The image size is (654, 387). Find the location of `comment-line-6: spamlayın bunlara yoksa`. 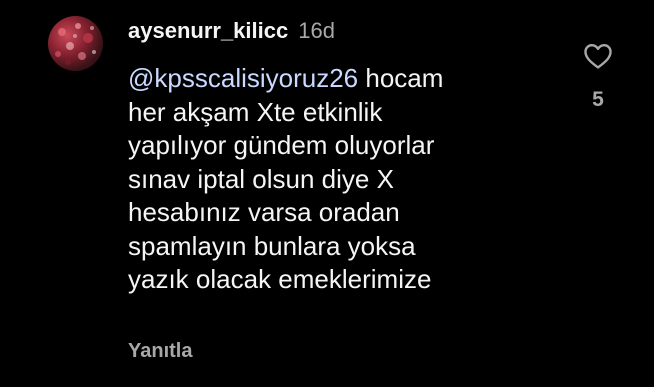

comment-line-6: spamlayın bunlara yoksa is located at coordinates (272, 245).